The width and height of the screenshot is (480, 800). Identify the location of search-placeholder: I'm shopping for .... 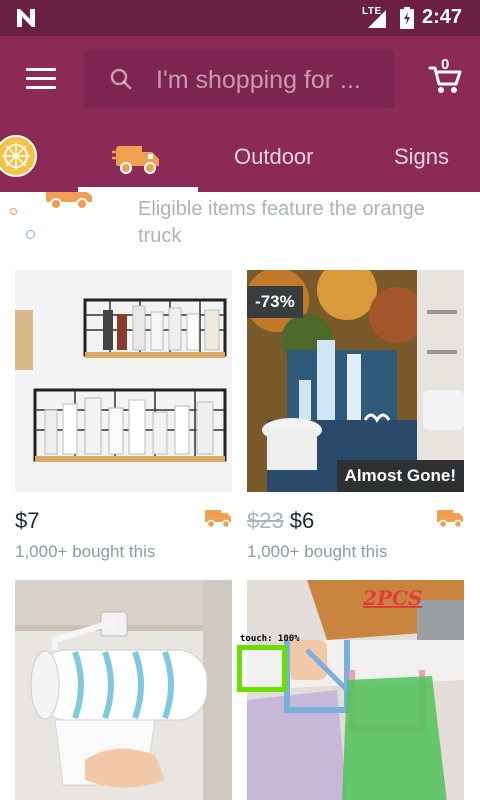
(258, 80).